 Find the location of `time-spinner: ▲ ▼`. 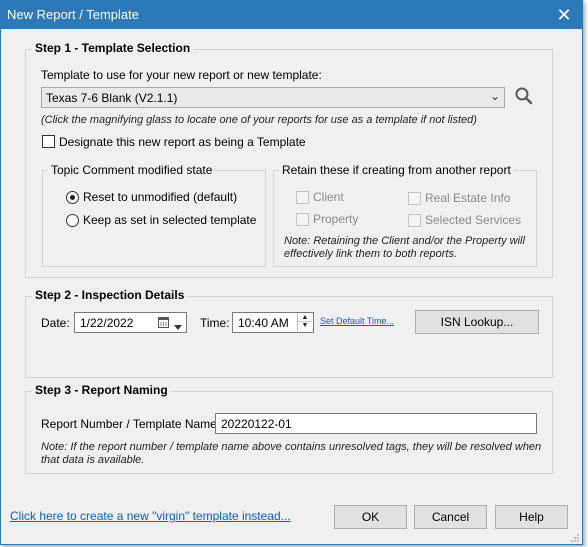

time-spinner: ▲ ▼ is located at coordinates (304, 322).